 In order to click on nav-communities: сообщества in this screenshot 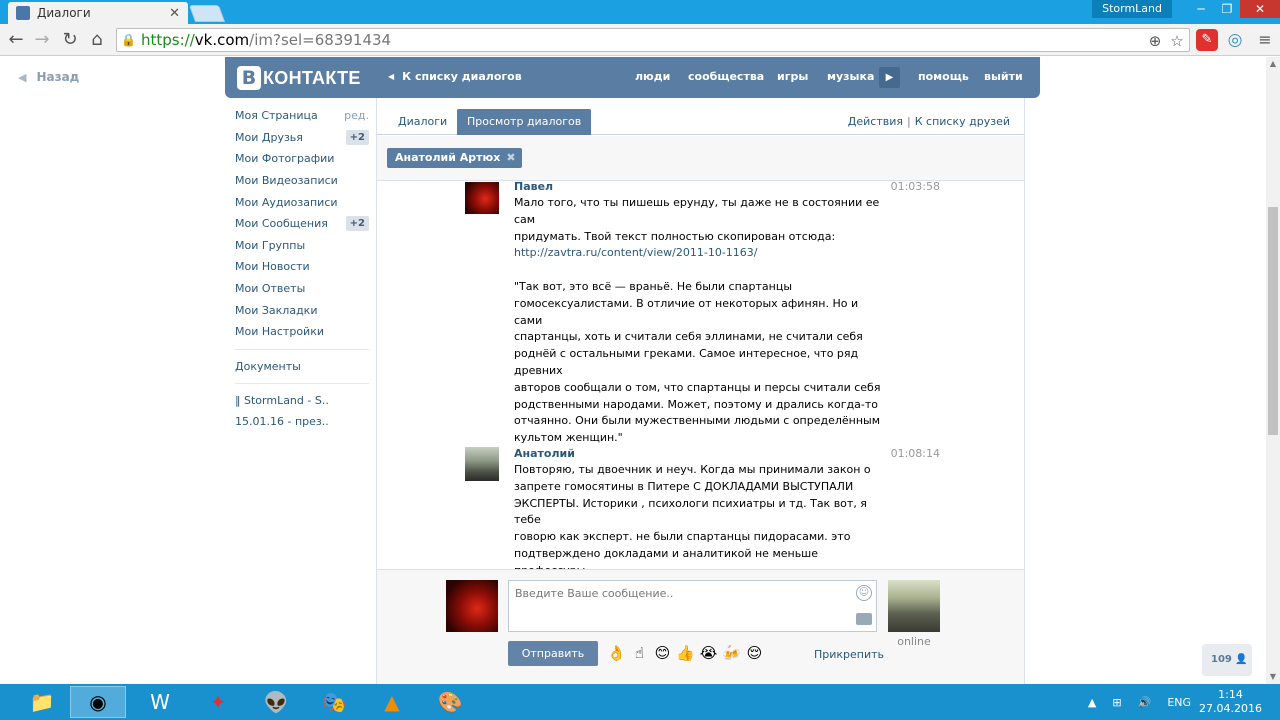, I will do `click(726, 76)`.